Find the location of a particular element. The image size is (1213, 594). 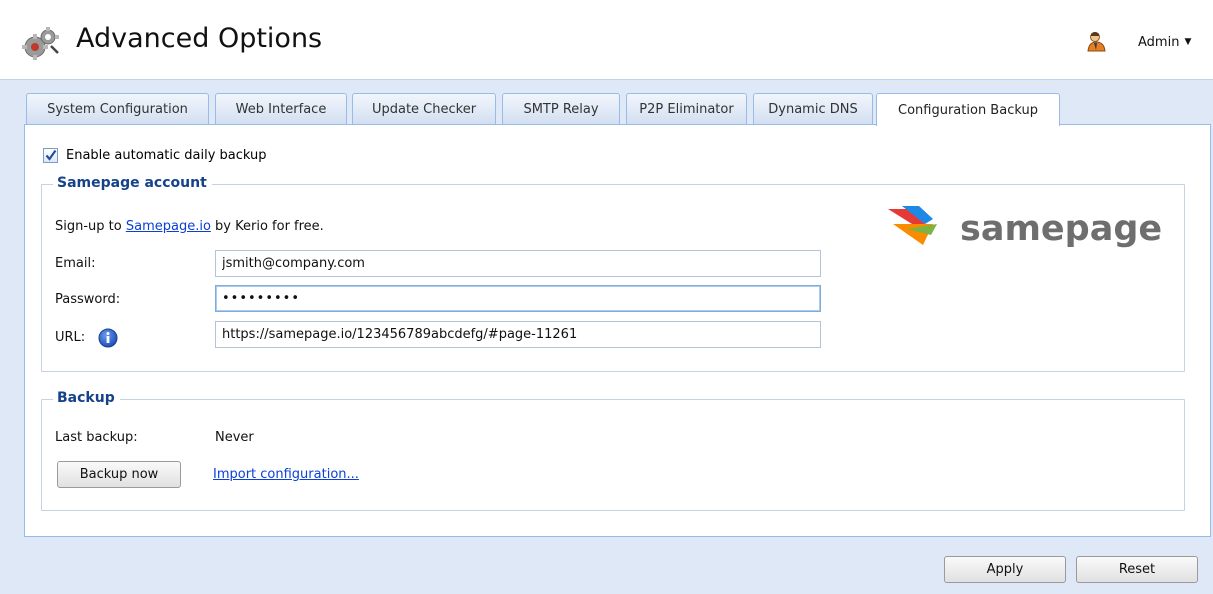

samepage-legend: Samepage account is located at coordinates (132, 183).